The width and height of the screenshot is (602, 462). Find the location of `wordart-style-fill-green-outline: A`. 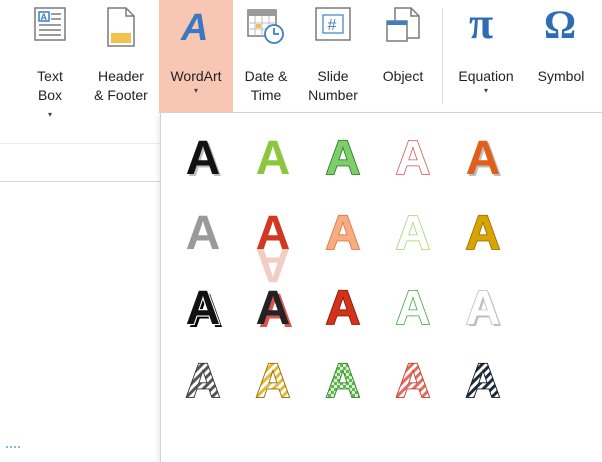

wordart-style-fill-green-outline: A is located at coordinates (343, 156).